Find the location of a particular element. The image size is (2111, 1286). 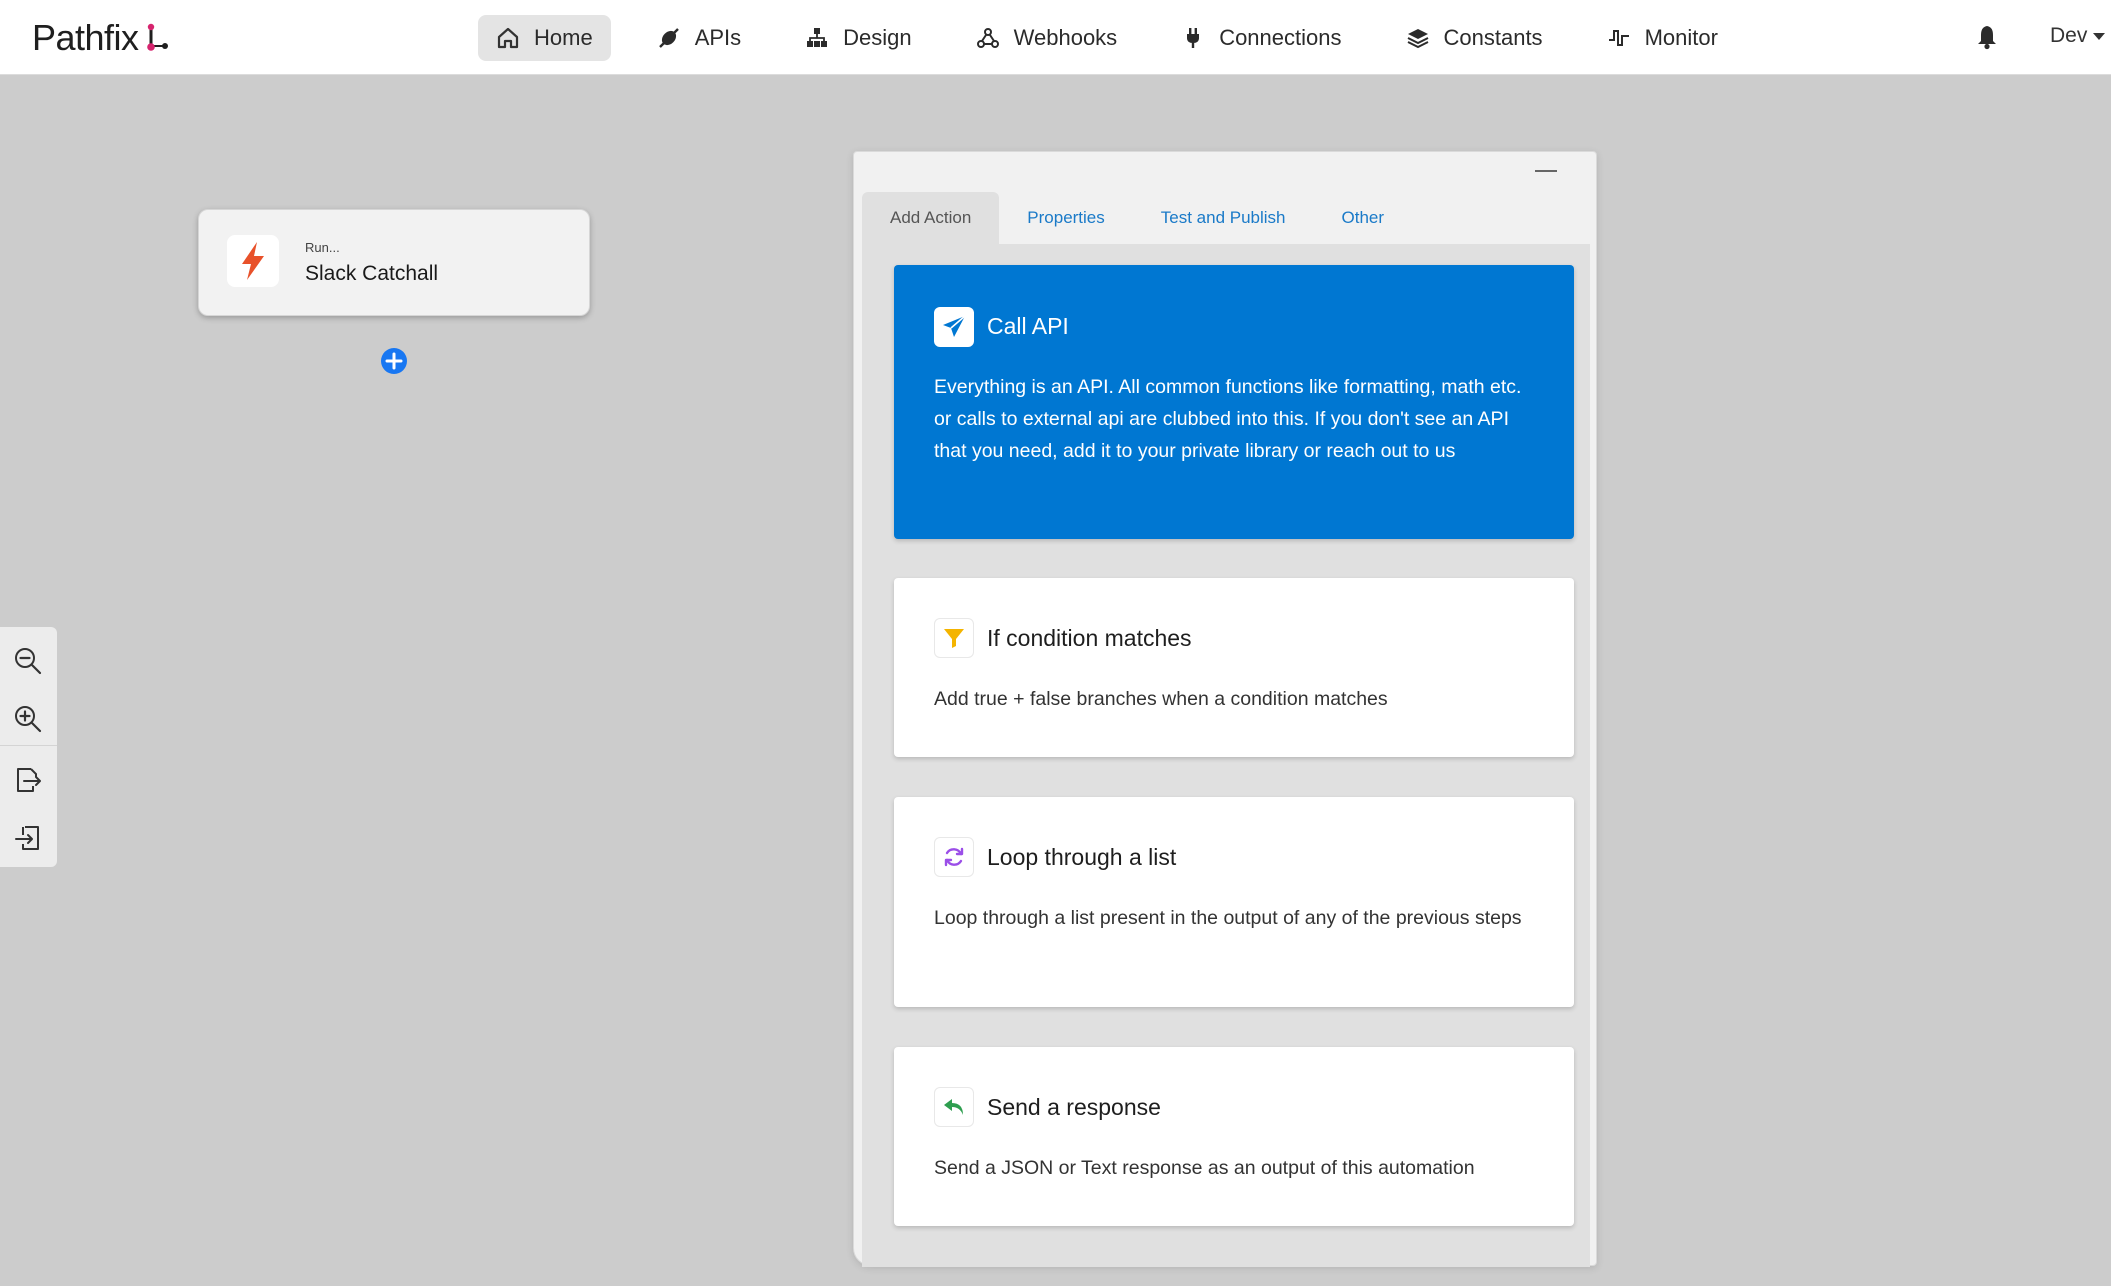

nav-item-monitor: Monitor is located at coordinates (1662, 38).